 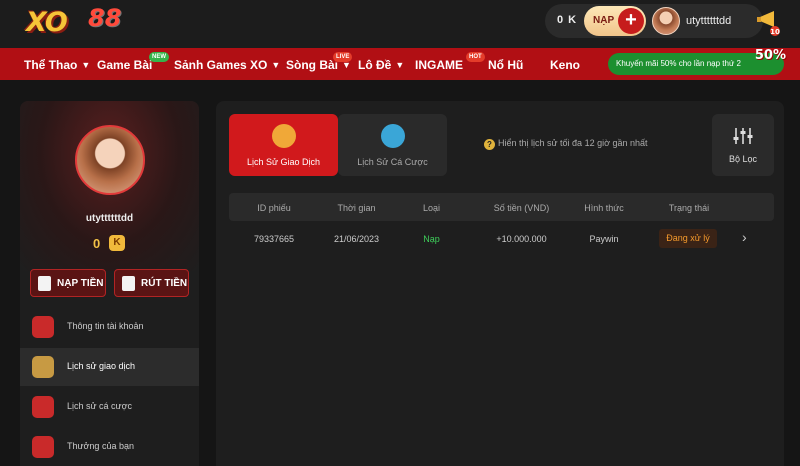 What do you see at coordinates (44, 283) in the screenshot?
I see `dollar-receipt-icon` at bounding box center [44, 283].